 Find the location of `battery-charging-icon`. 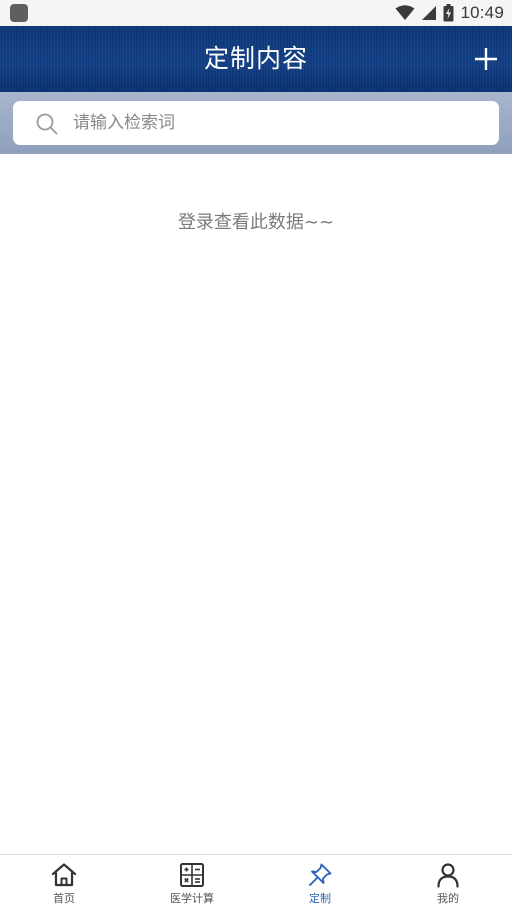

battery-charging-icon is located at coordinates (448, 13).